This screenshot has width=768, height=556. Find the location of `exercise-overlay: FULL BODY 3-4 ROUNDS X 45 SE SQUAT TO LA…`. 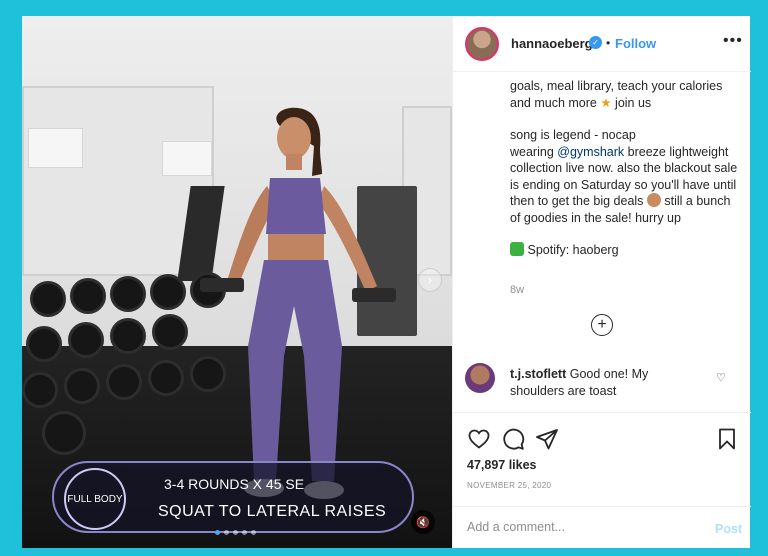

exercise-overlay: FULL BODY 3-4 ROUNDS X 45 SE SQUAT TO LA… is located at coordinates (233, 497).